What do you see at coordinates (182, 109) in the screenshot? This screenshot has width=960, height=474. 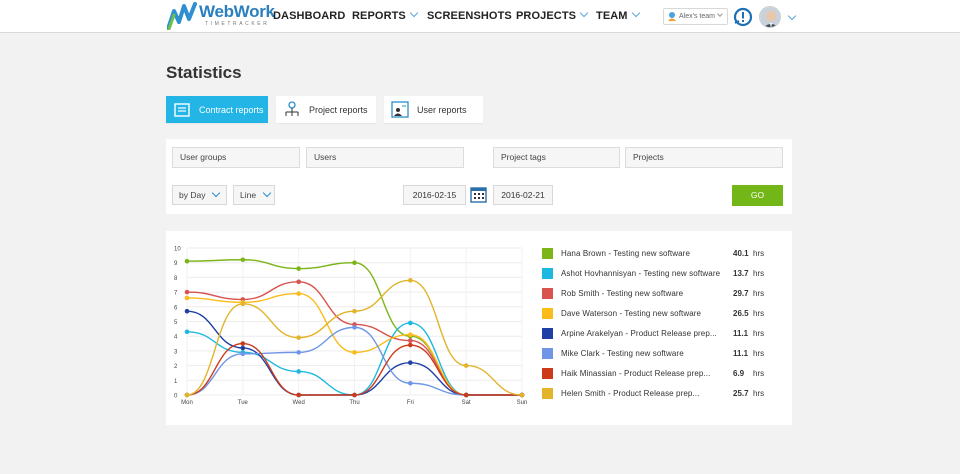 I see `contract-report-icon` at bounding box center [182, 109].